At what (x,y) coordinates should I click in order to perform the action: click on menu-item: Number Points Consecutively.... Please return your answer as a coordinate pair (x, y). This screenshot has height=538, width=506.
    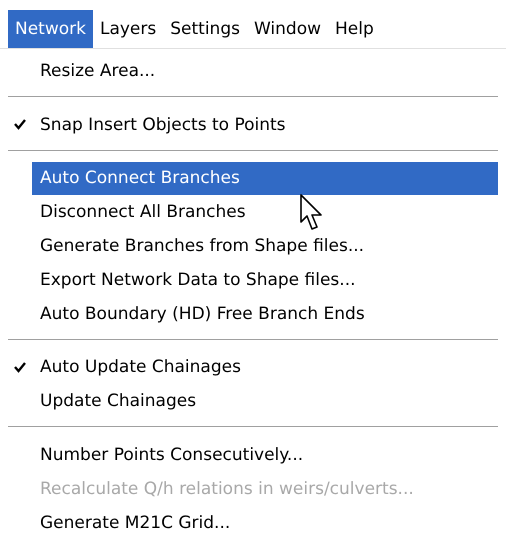
    Looking at the image, I should click on (265, 455).